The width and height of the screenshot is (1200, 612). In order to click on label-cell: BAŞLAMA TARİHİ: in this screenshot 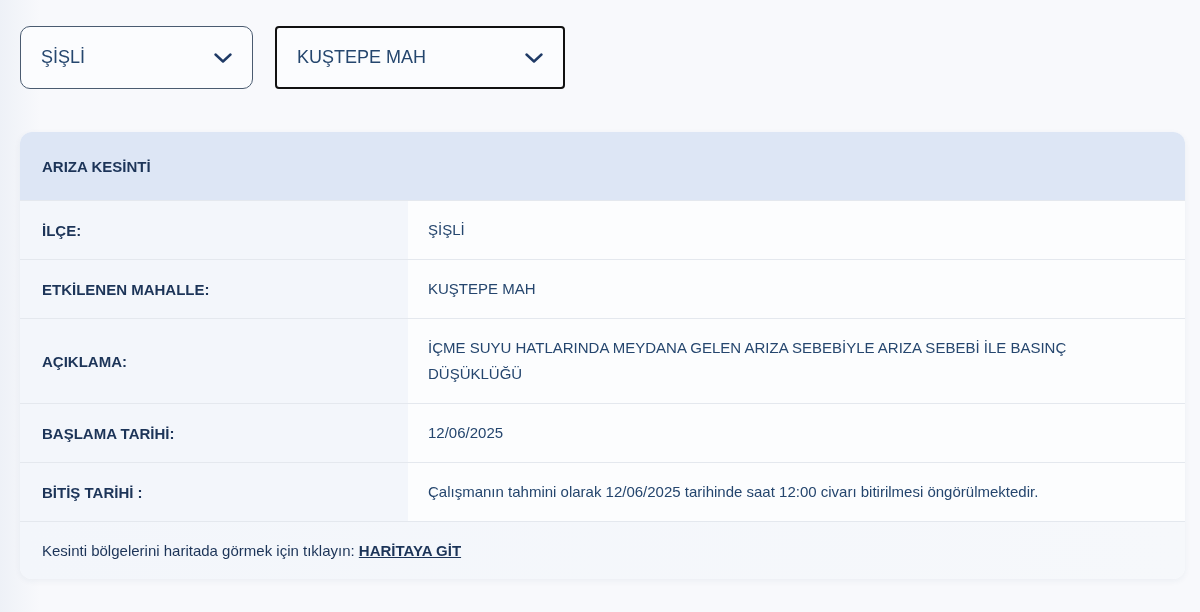, I will do `click(214, 433)`.